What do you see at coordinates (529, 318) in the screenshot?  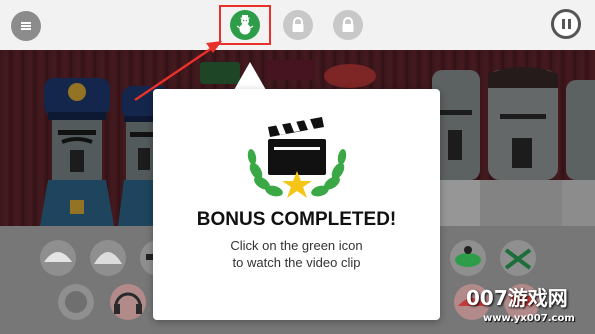 I see `watermark-url: www.yx007.com` at bounding box center [529, 318].